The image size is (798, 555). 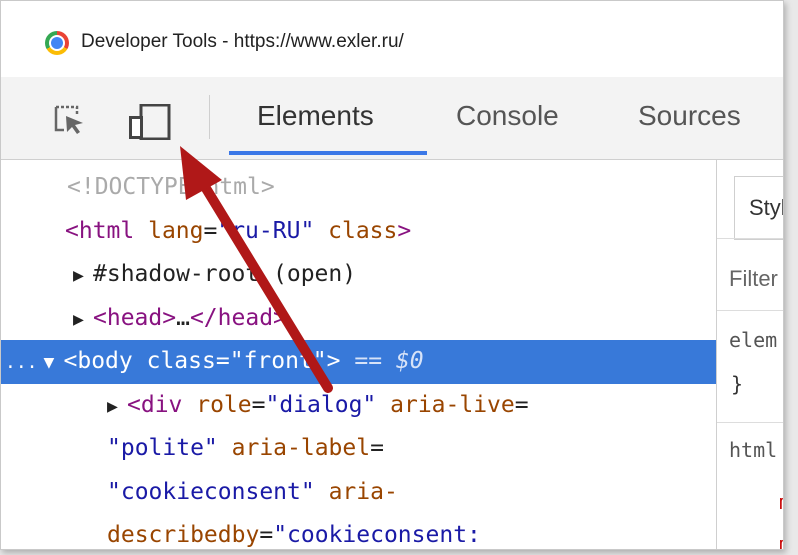 What do you see at coordinates (278, 361) in the screenshot?
I see `attr-value: "front"` at bounding box center [278, 361].